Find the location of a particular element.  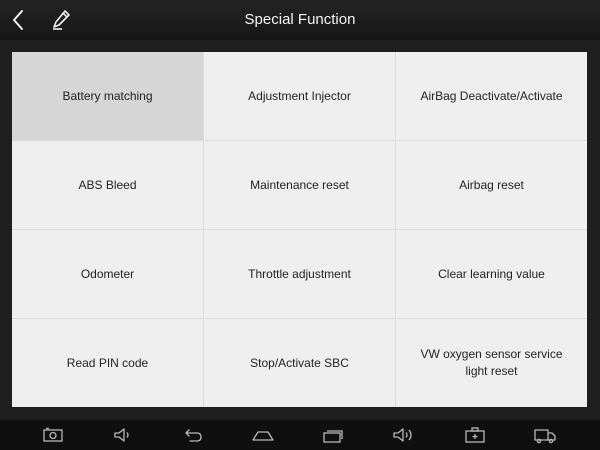

function-tile-label: VW oxygen sensor service light reset is located at coordinates (491, 362).